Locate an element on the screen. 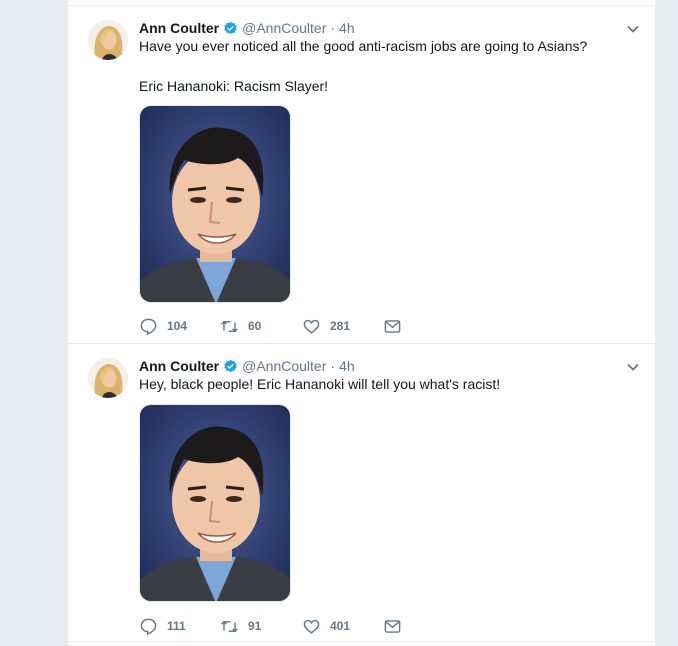 This screenshot has height=646, width=678. reply-count: 104 is located at coordinates (177, 326).